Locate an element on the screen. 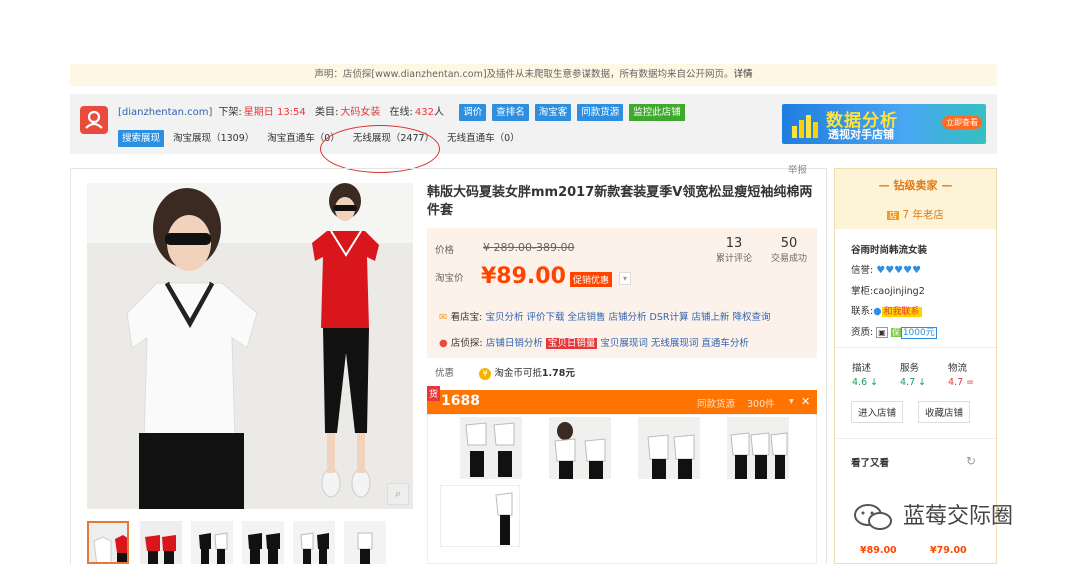  dianzhentan-icon: ● is located at coordinates (443, 343).